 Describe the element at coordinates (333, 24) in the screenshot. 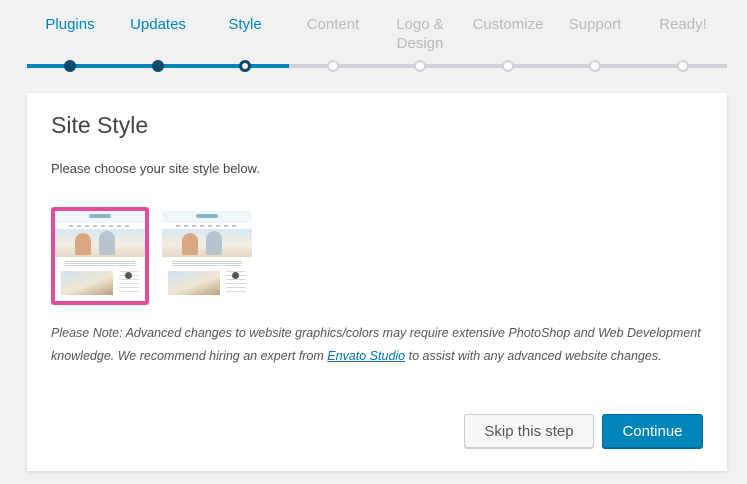

I see `step-content: Content` at that location.